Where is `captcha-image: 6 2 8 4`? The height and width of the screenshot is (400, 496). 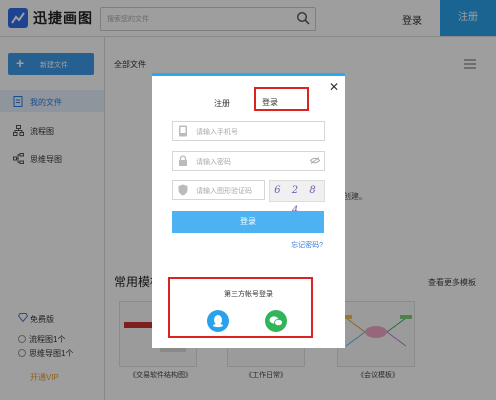
captcha-image: 6 2 8 4 is located at coordinates (297, 198).